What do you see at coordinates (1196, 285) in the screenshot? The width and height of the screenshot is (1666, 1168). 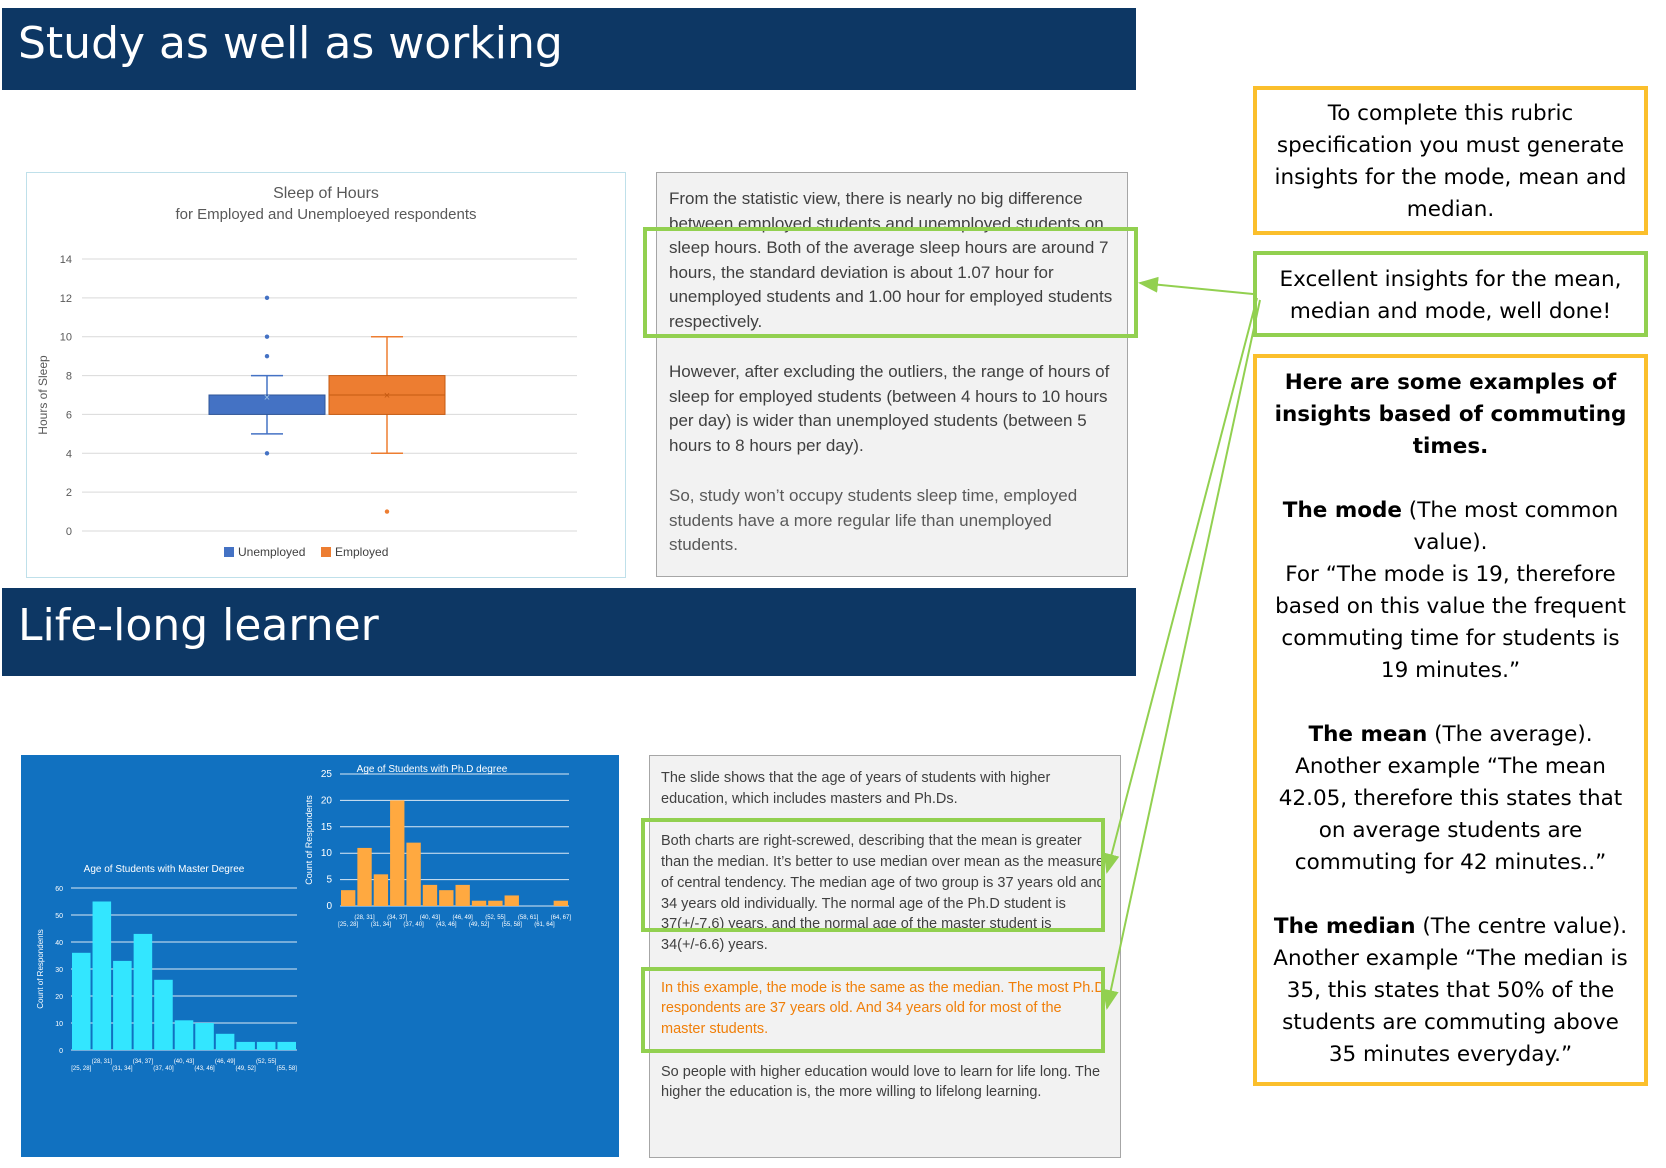 I see `arrow-to-sleep-highlight` at bounding box center [1196, 285].